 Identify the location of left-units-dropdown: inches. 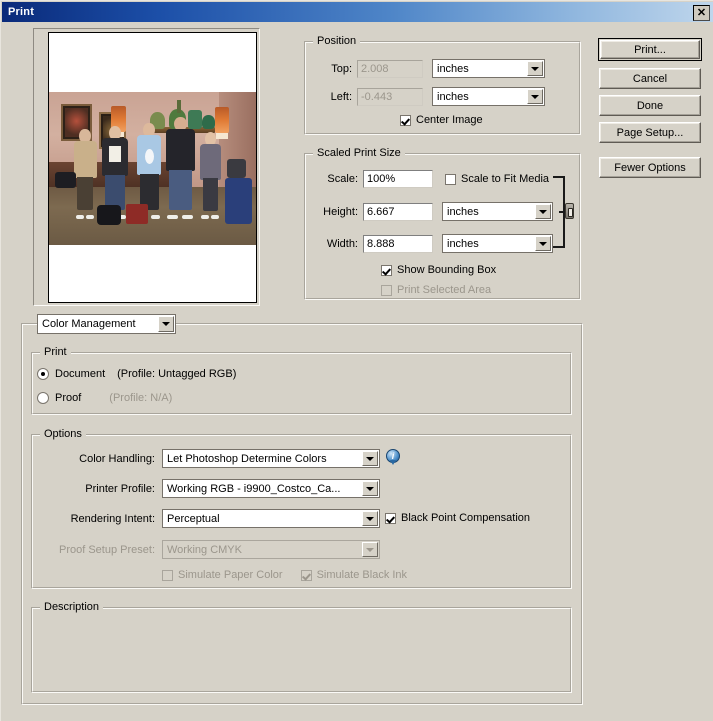
(488, 96).